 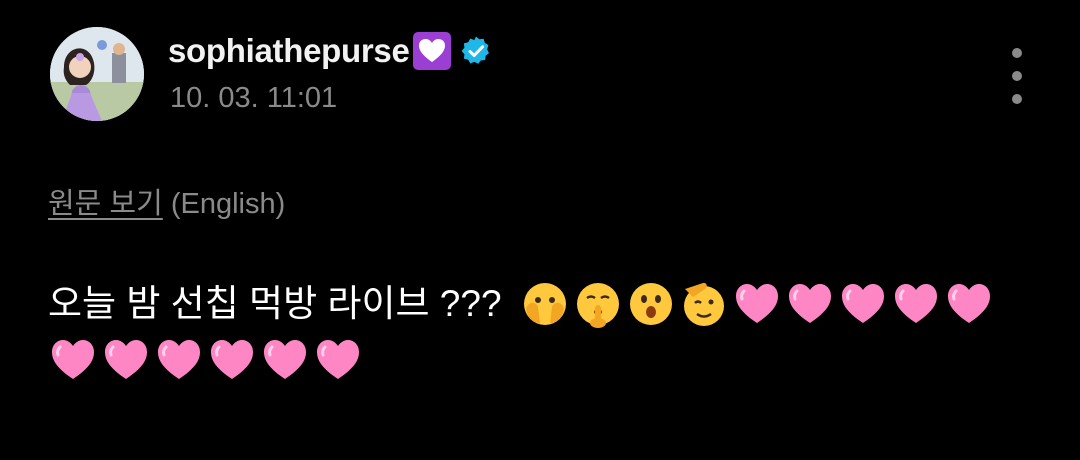 I want to click on translation-row: 원문 보기 (English), so click(x=166, y=201).